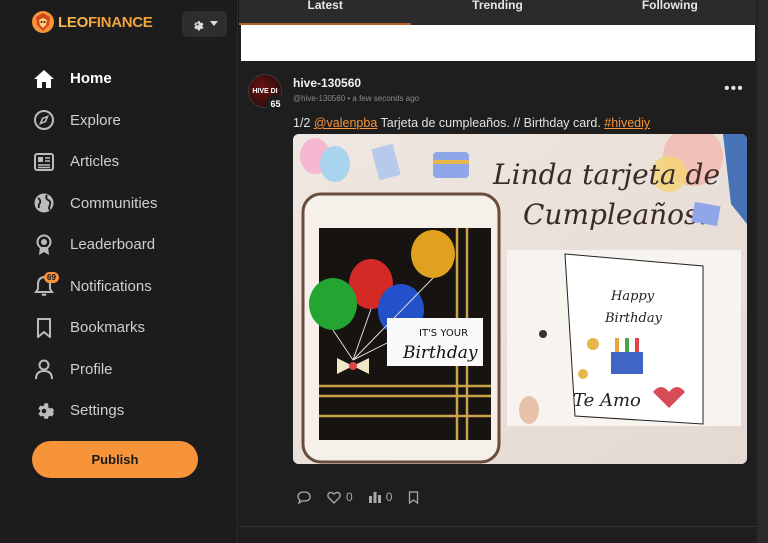 This screenshot has width=768, height=543. Describe the element at coordinates (670, 12) in the screenshot. I see `tab-following: Following` at that location.